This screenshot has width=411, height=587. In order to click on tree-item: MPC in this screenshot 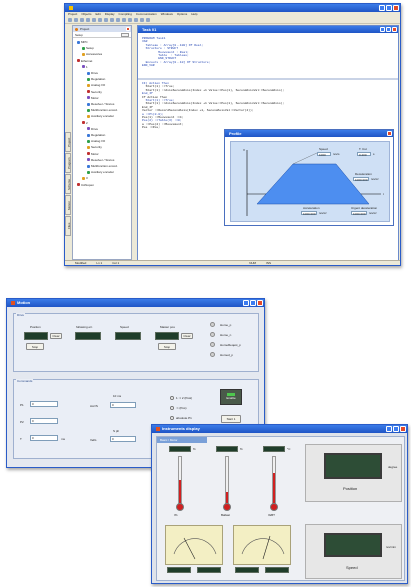, I will do `click(82, 42)`.